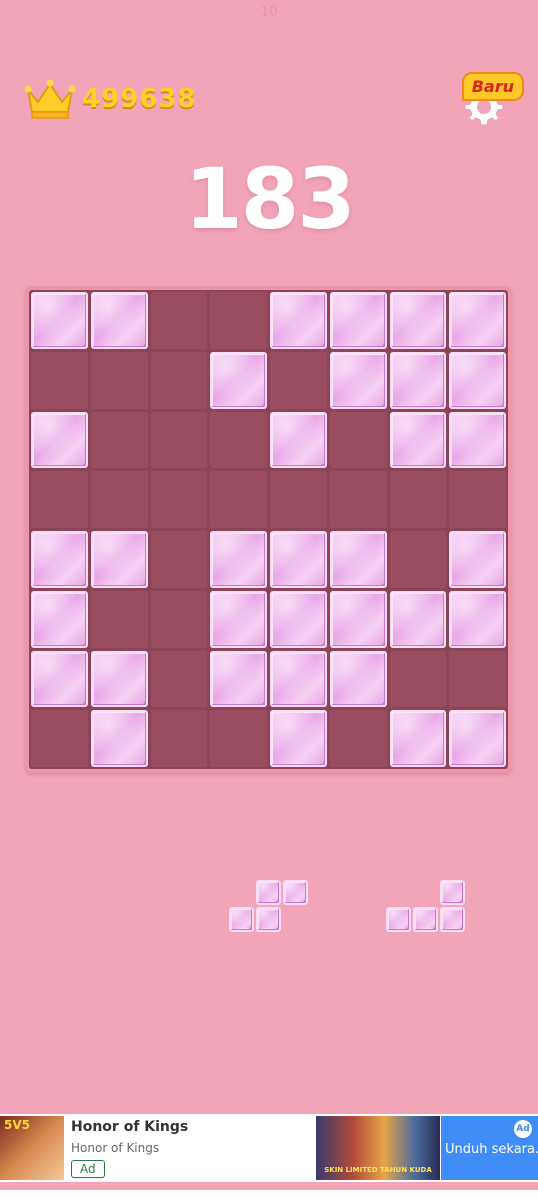 This screenshot has height=1199, width=538. I want to click on ad-badge: Ad, so click(88, 1169).